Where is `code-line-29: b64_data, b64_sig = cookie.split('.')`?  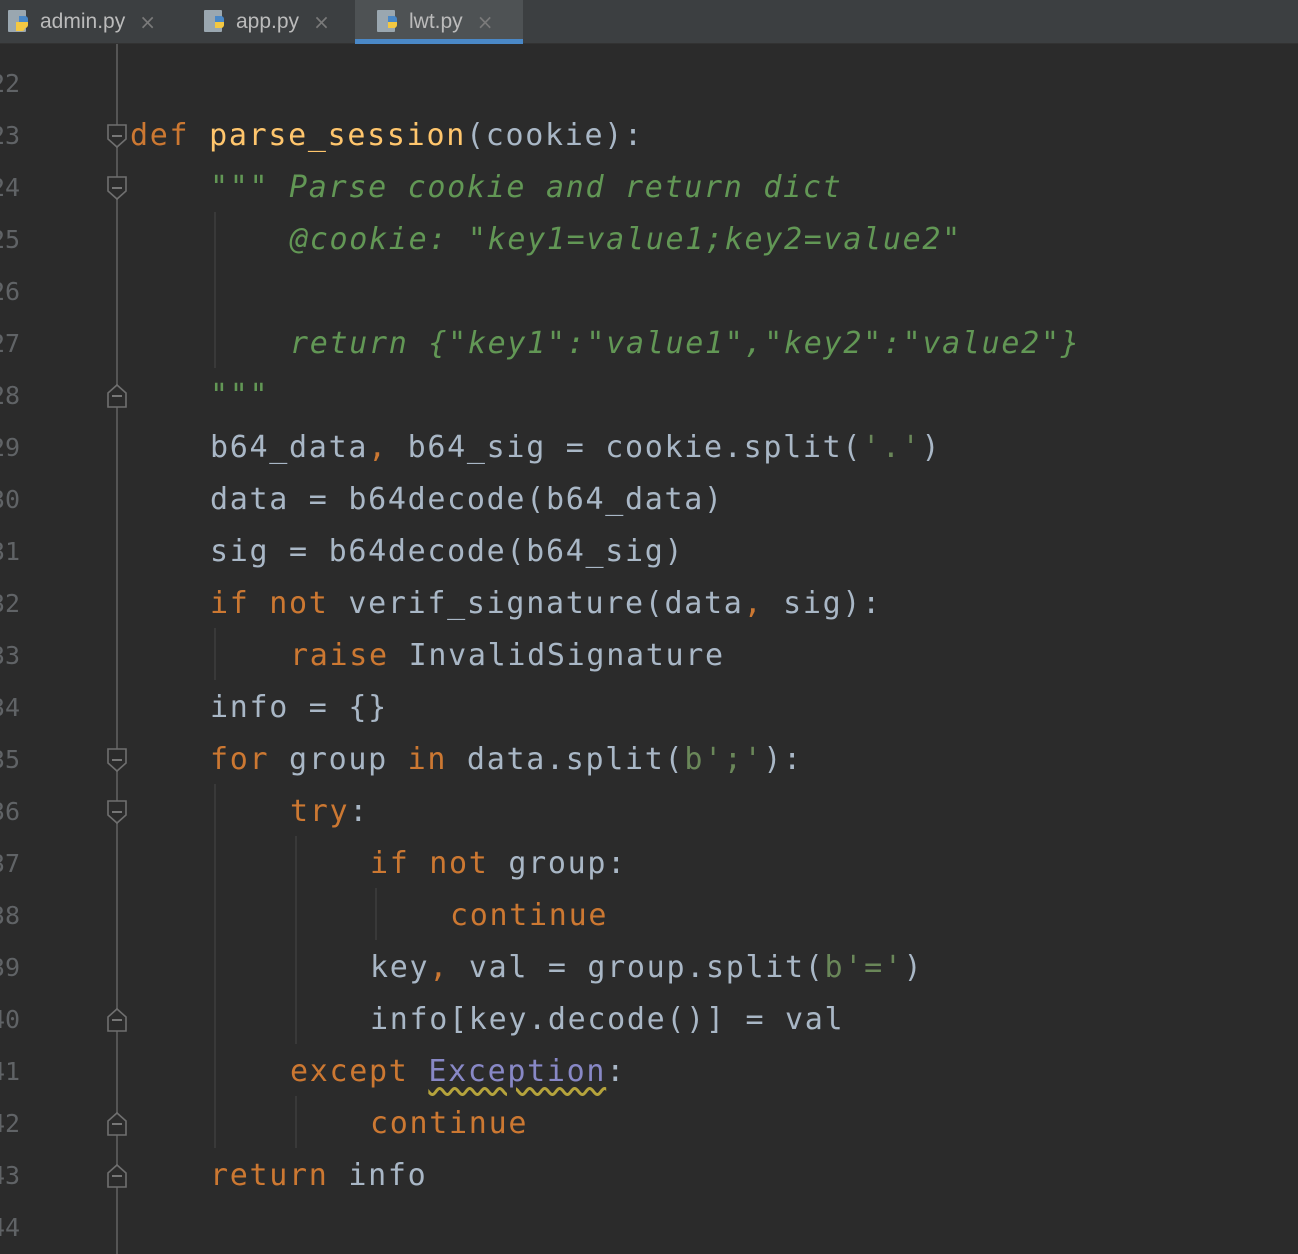 code-line-29: b64_data, b64_sig = cookie.split('.') is located at coordinates (575, 448).